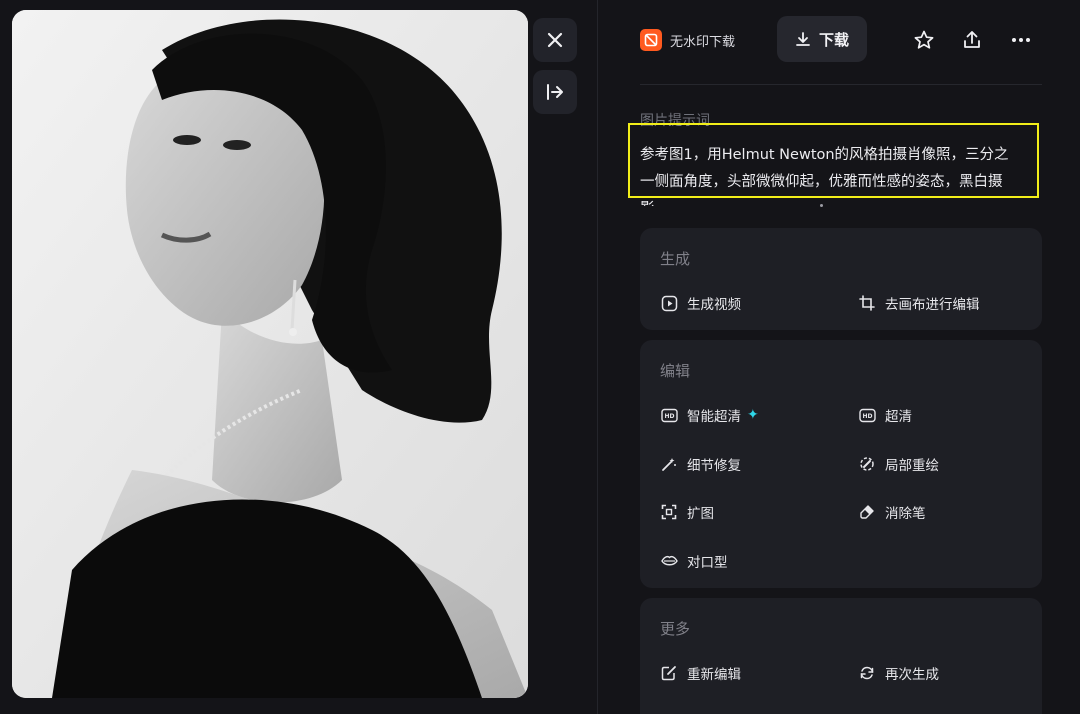 The image size is (1080, 714). I want to click on re-edit-button: 重新编辑, so click(700, 673).